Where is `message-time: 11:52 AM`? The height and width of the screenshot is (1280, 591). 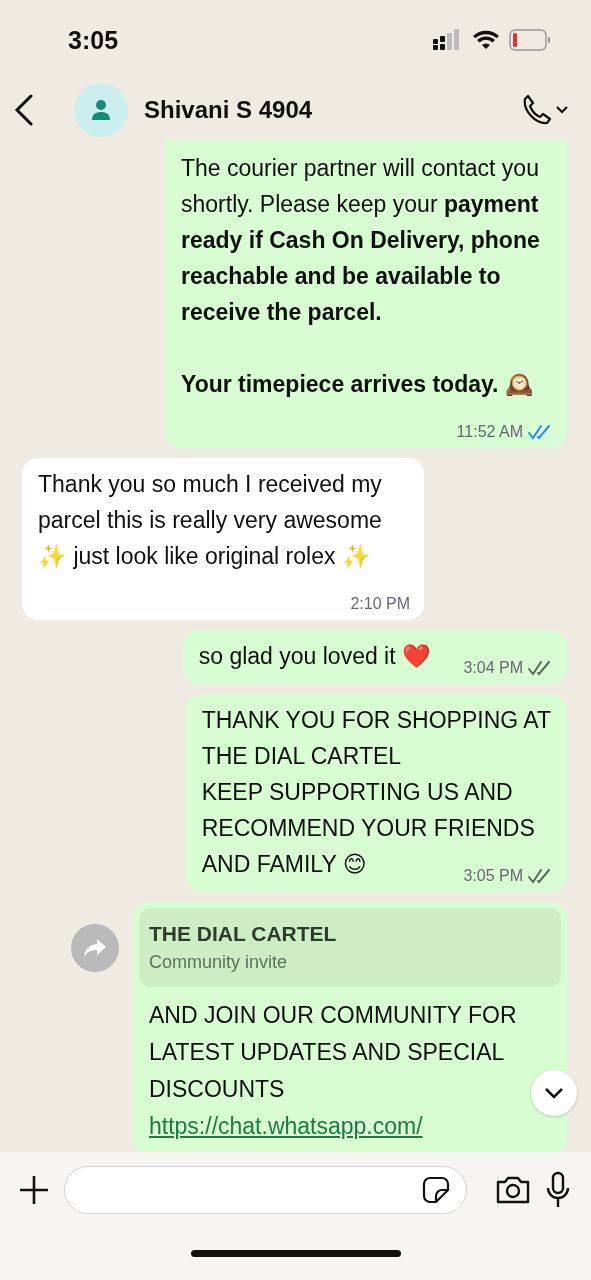 message-time: 11:52 AM is located at coordinates (489, 432).